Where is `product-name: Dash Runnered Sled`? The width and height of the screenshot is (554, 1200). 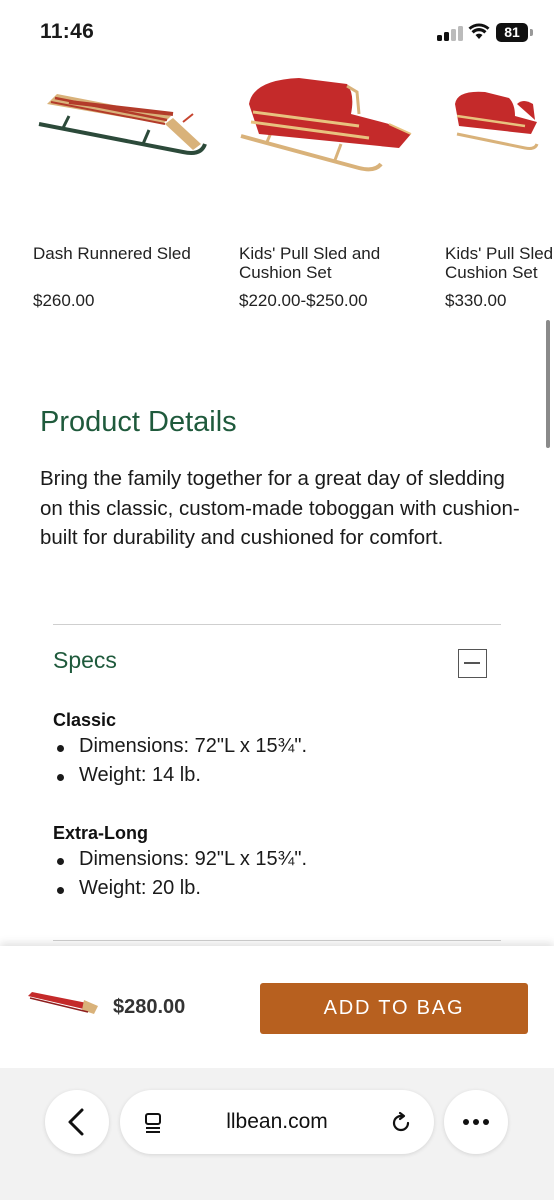 product-name: Dash Runnered Sled is located at coordinates (128, 253).